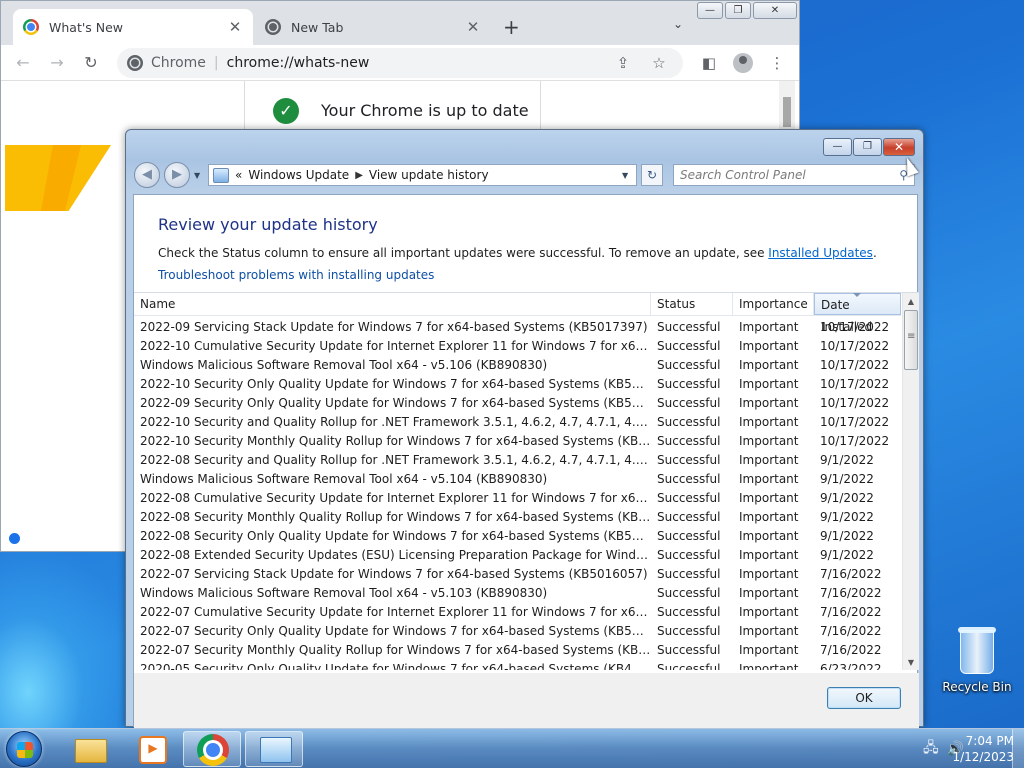 The image size is (1024, 768). I want to click on recycle-bin-icon, so click(977, 650).